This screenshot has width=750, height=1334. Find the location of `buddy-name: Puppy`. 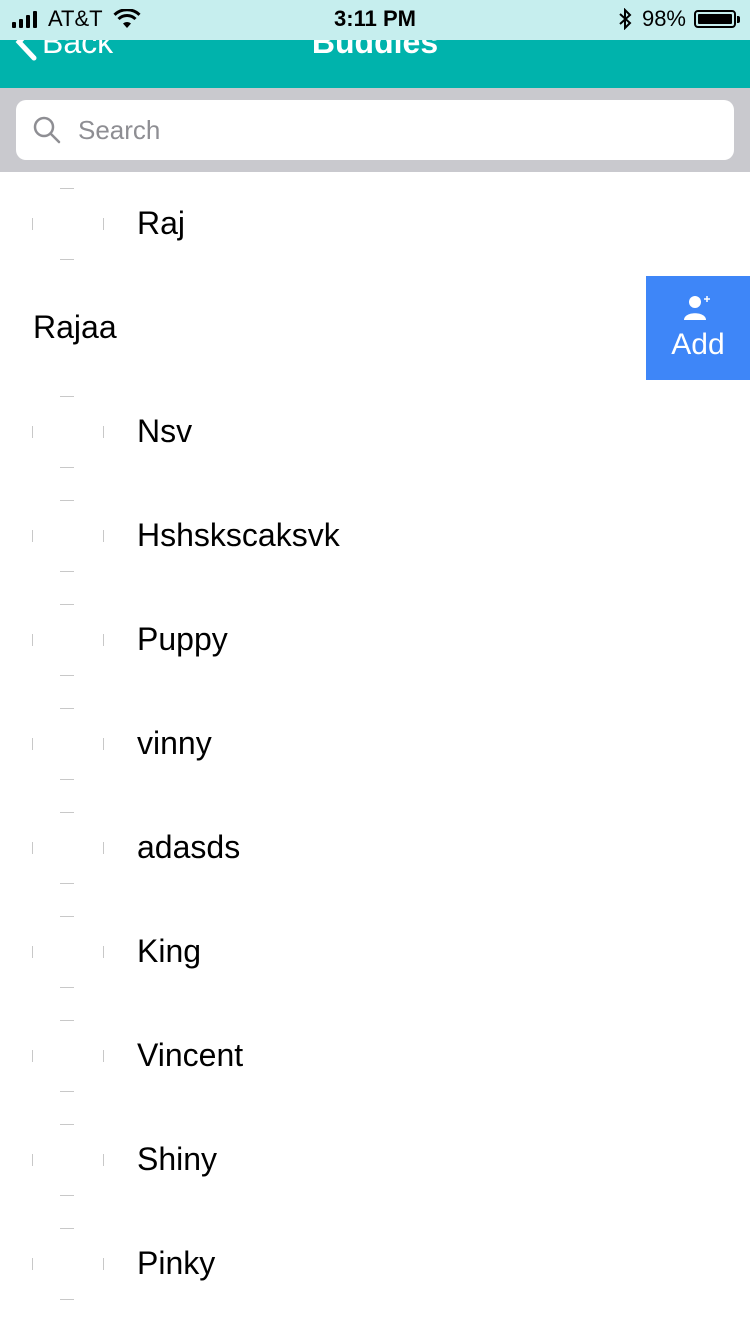

buddy-name: Puppy is located at coordinates (182, 639).